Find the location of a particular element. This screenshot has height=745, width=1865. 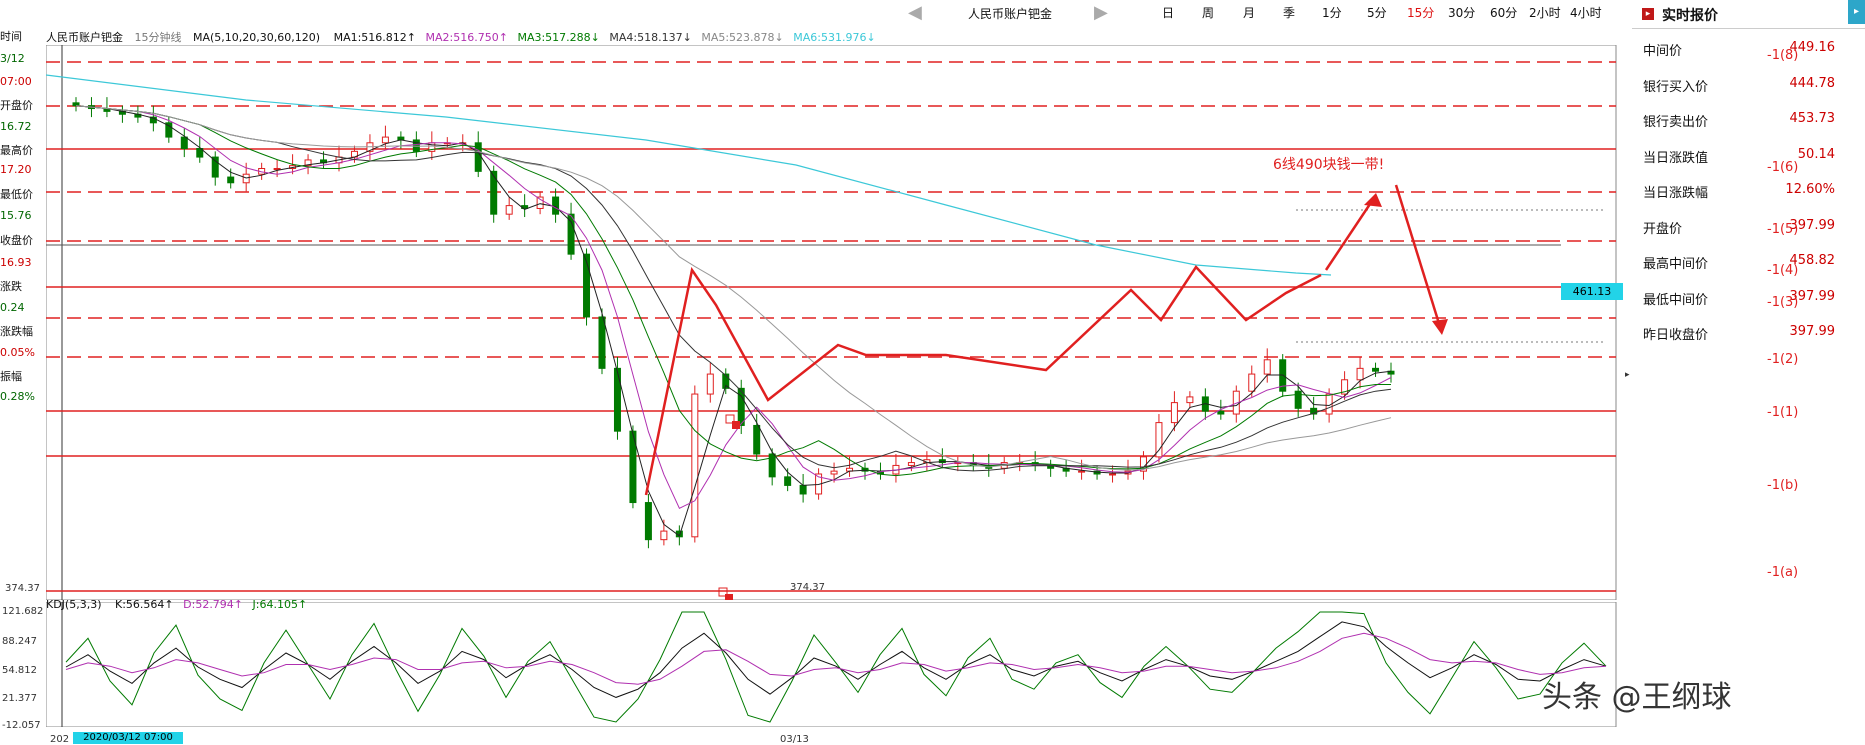

left-info-label: 开盘价 is located at coordinates (16, 105).